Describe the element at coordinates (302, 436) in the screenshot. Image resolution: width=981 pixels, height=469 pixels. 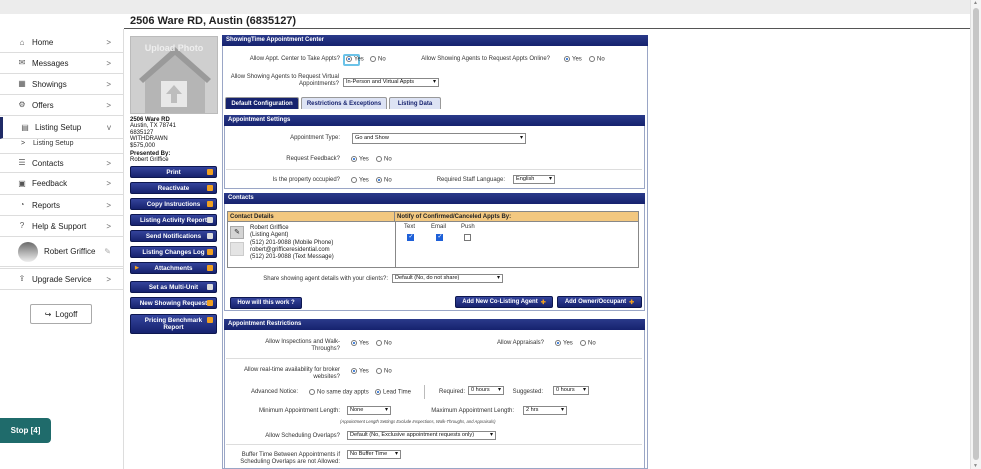
I see `overlap-label: Allow Scheduling Overlaps?` at that location.